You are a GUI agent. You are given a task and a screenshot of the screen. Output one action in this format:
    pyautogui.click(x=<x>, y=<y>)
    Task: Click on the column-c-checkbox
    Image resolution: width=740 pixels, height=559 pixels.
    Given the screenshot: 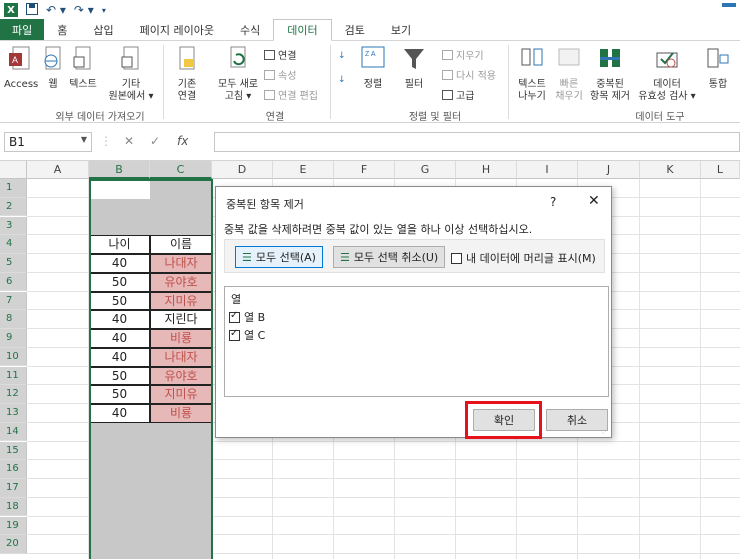 What is the action you would take?
    pyautogui.click(x=234, y=334)
    